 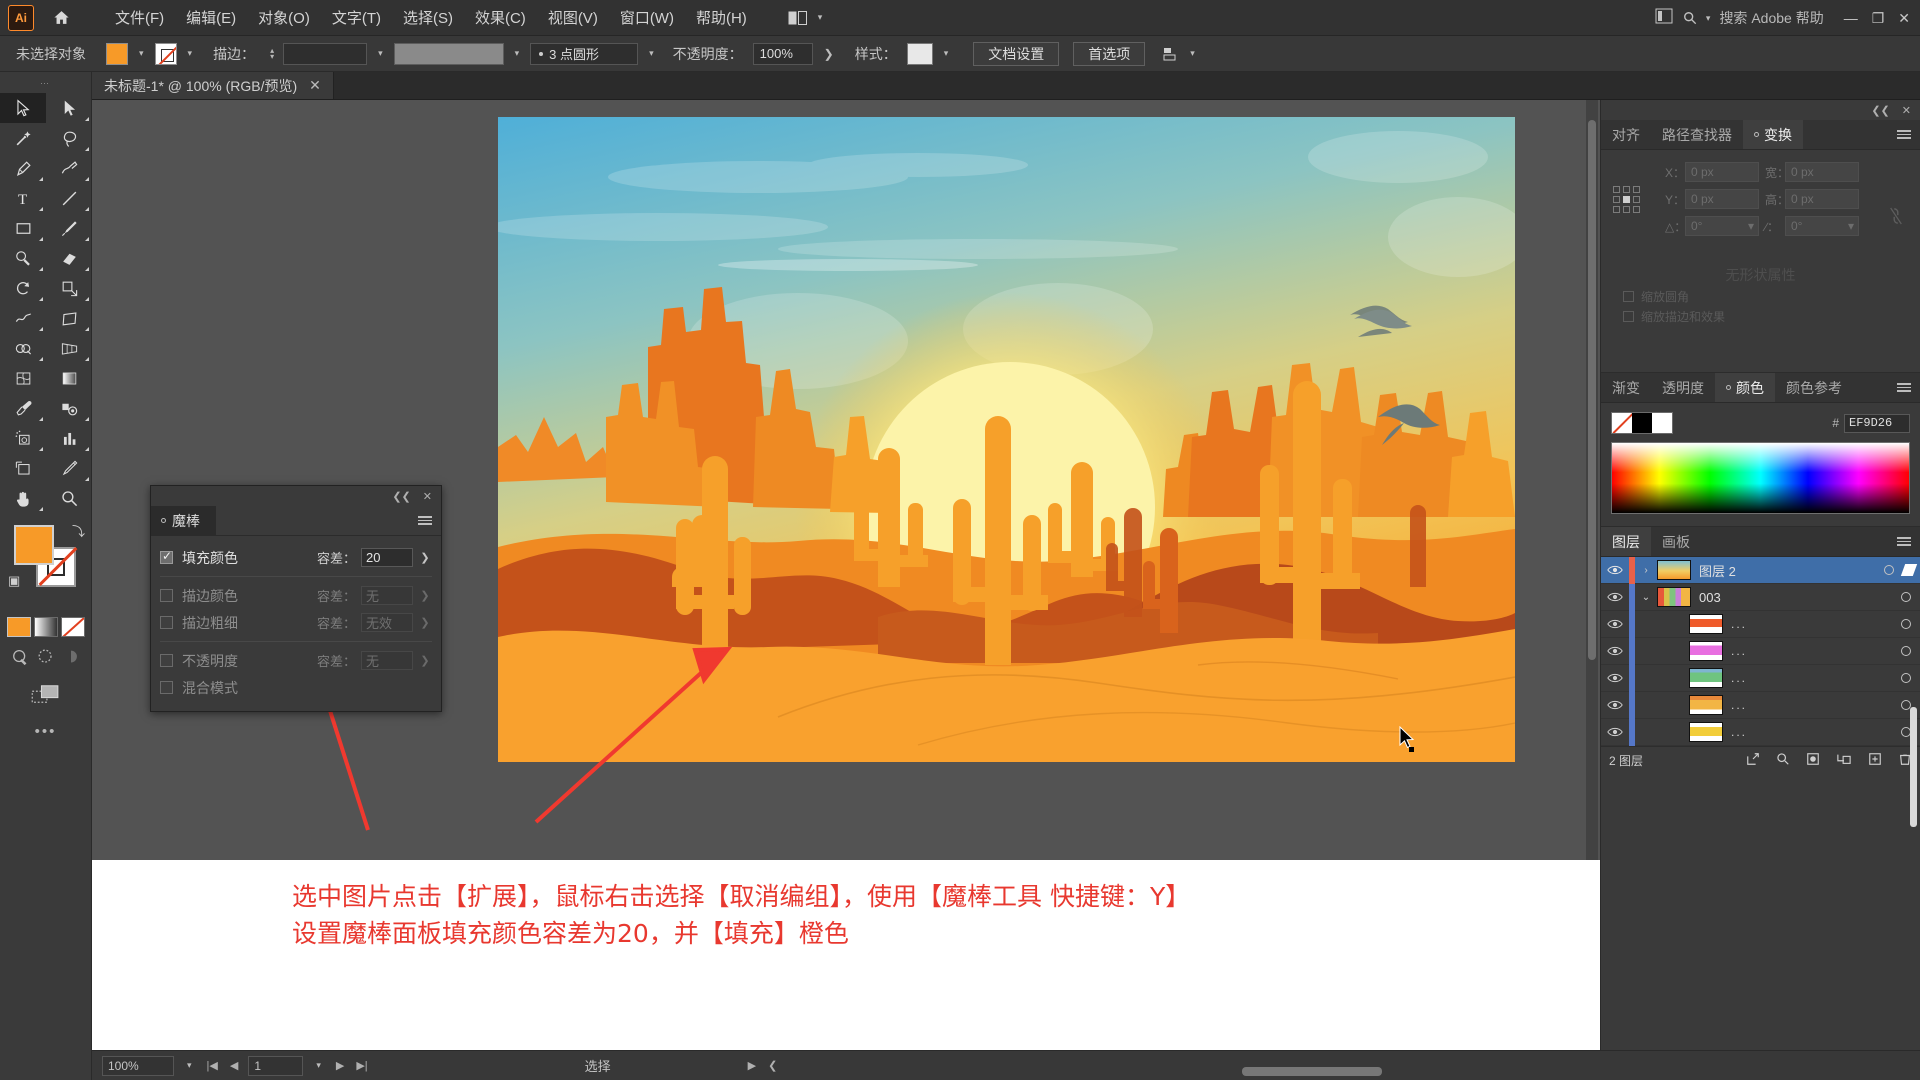 I want to click on tab-color: 颜色, so click(x=1745, y=387).